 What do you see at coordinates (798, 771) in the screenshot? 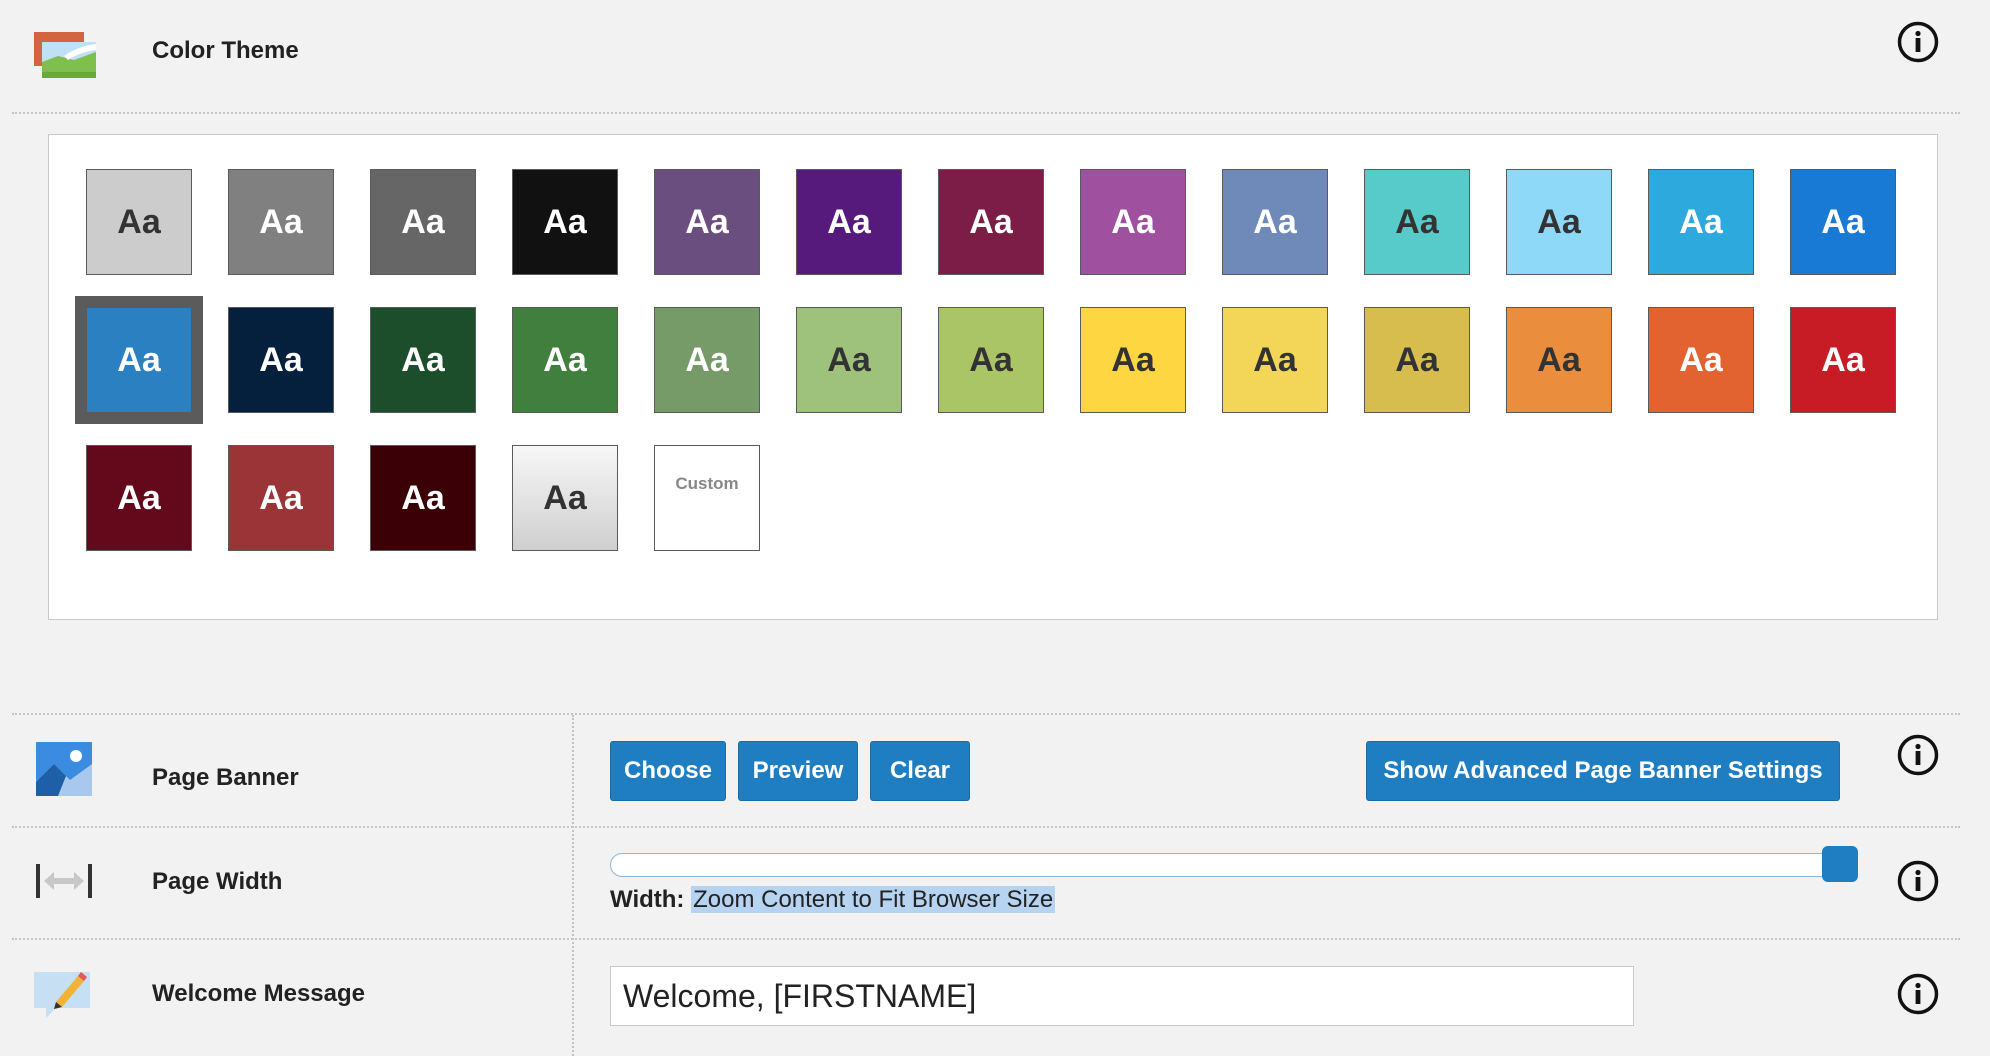
I see `preview-button: Preview` at bounding box center [798, 771].